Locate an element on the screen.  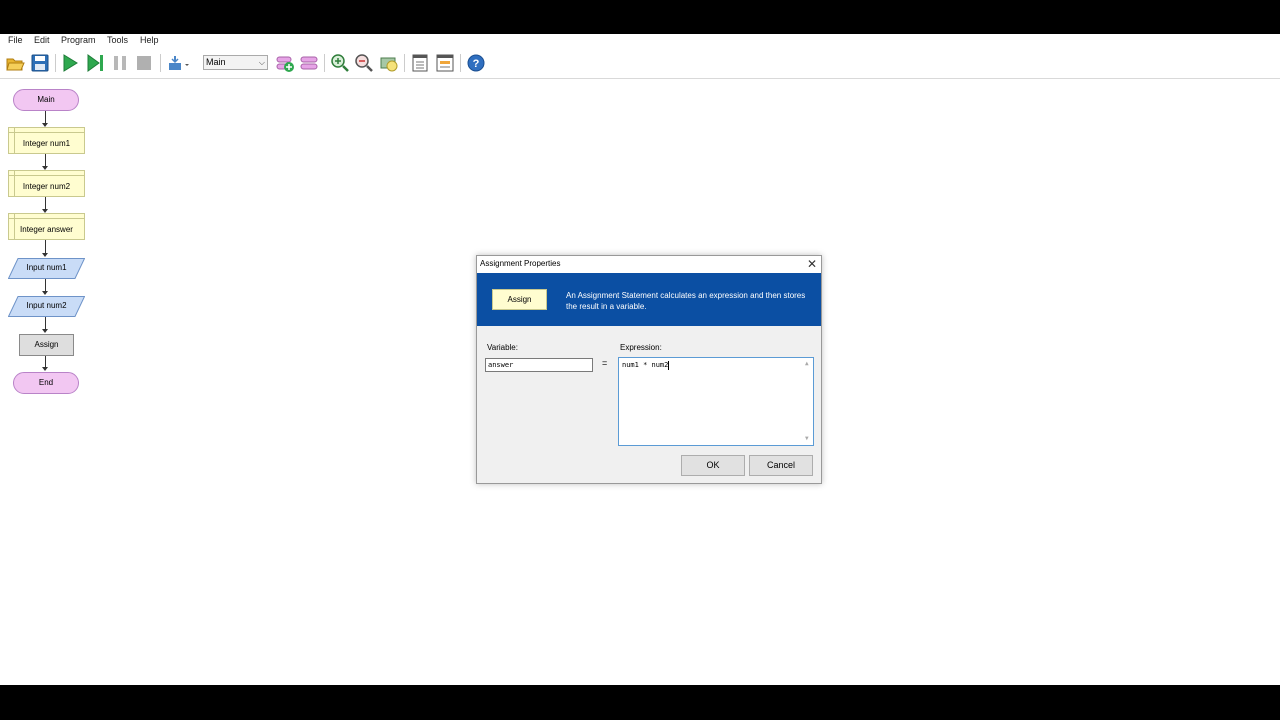
toolbar-divider is located at coordinates (640, 78).